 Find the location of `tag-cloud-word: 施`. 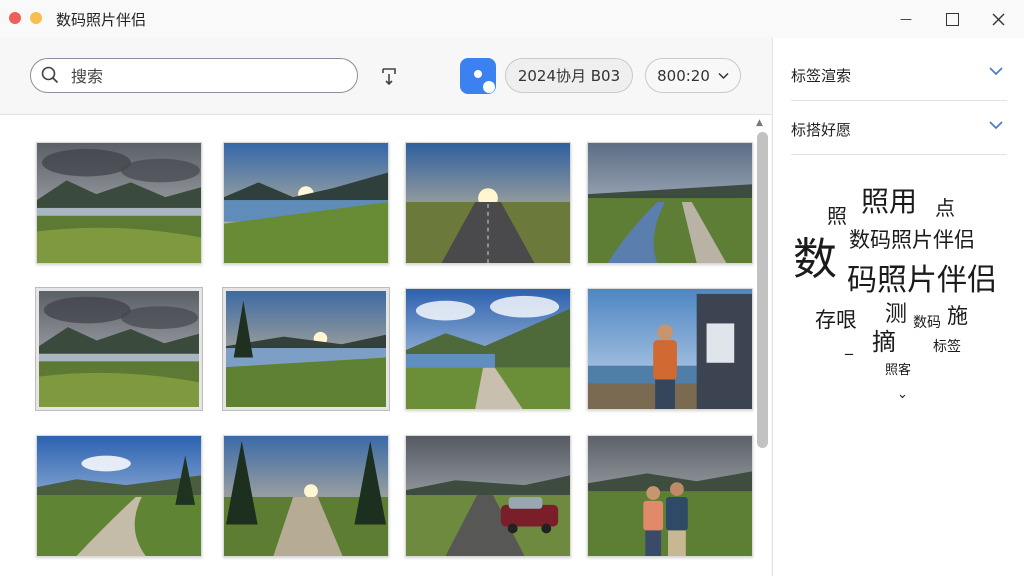

tag-cloud-word: 施 is located at coordinates (957, 316).